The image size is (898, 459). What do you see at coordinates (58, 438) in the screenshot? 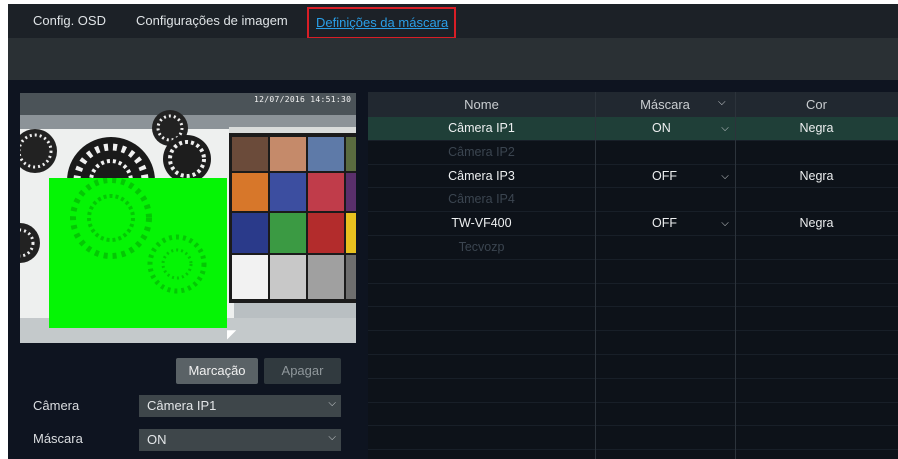
I see `mask-label: Máscara` at bounding box center [58, 438].